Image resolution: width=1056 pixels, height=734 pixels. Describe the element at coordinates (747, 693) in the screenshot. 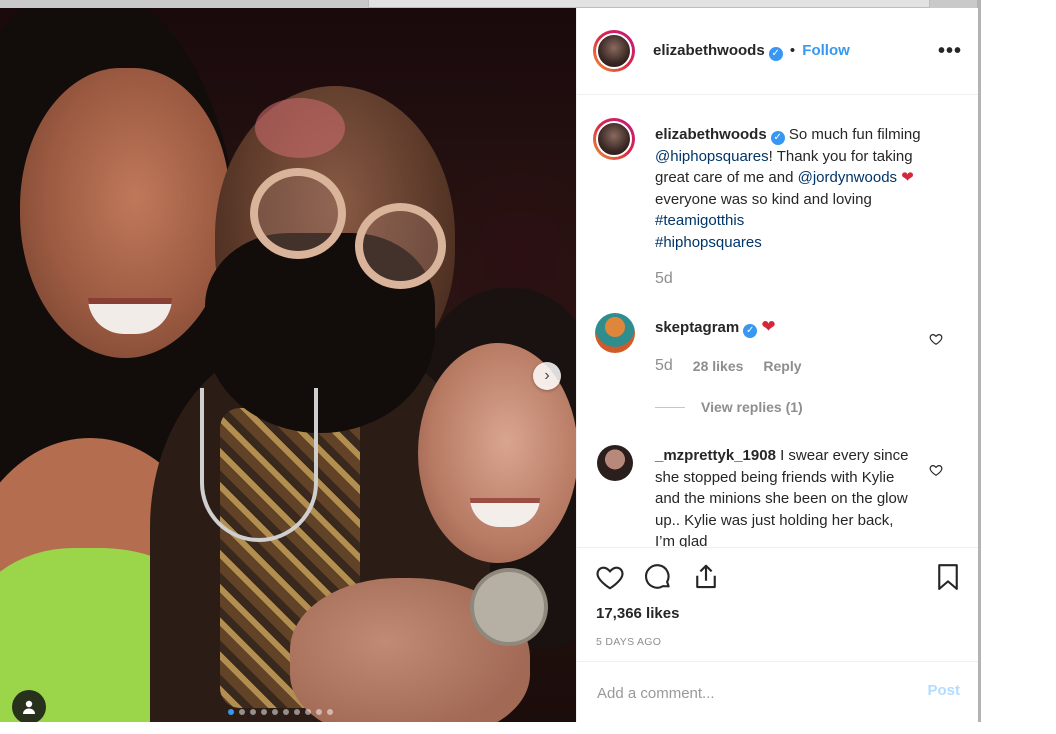

I see `comment-input` at that location.